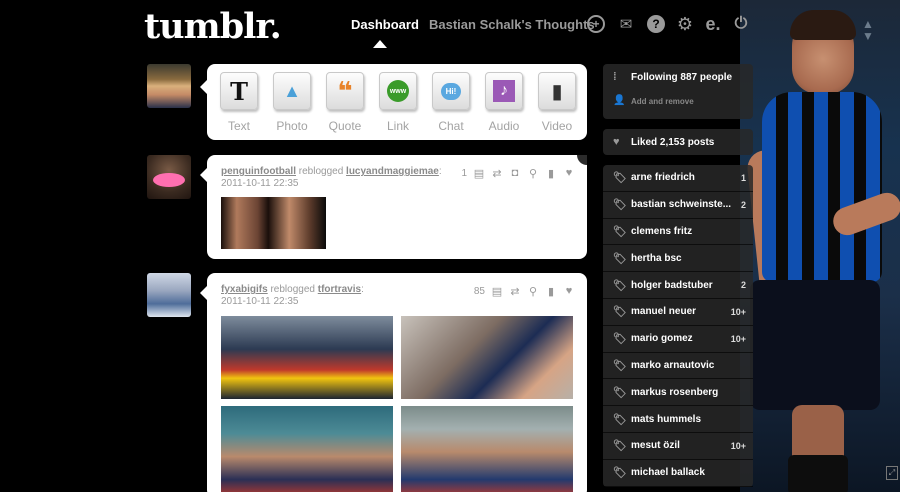 This screenshot has width=900, height=492. I want to click on post-type-quote: ❝ Quote, so click(345, 102).